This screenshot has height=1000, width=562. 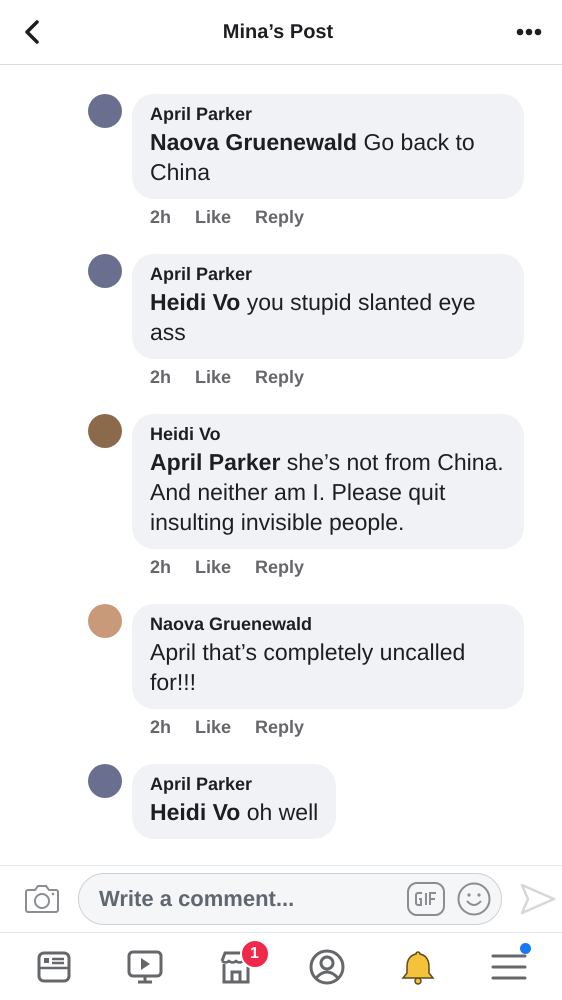 I want to click on feed-icon, so click(x=54, y=966).